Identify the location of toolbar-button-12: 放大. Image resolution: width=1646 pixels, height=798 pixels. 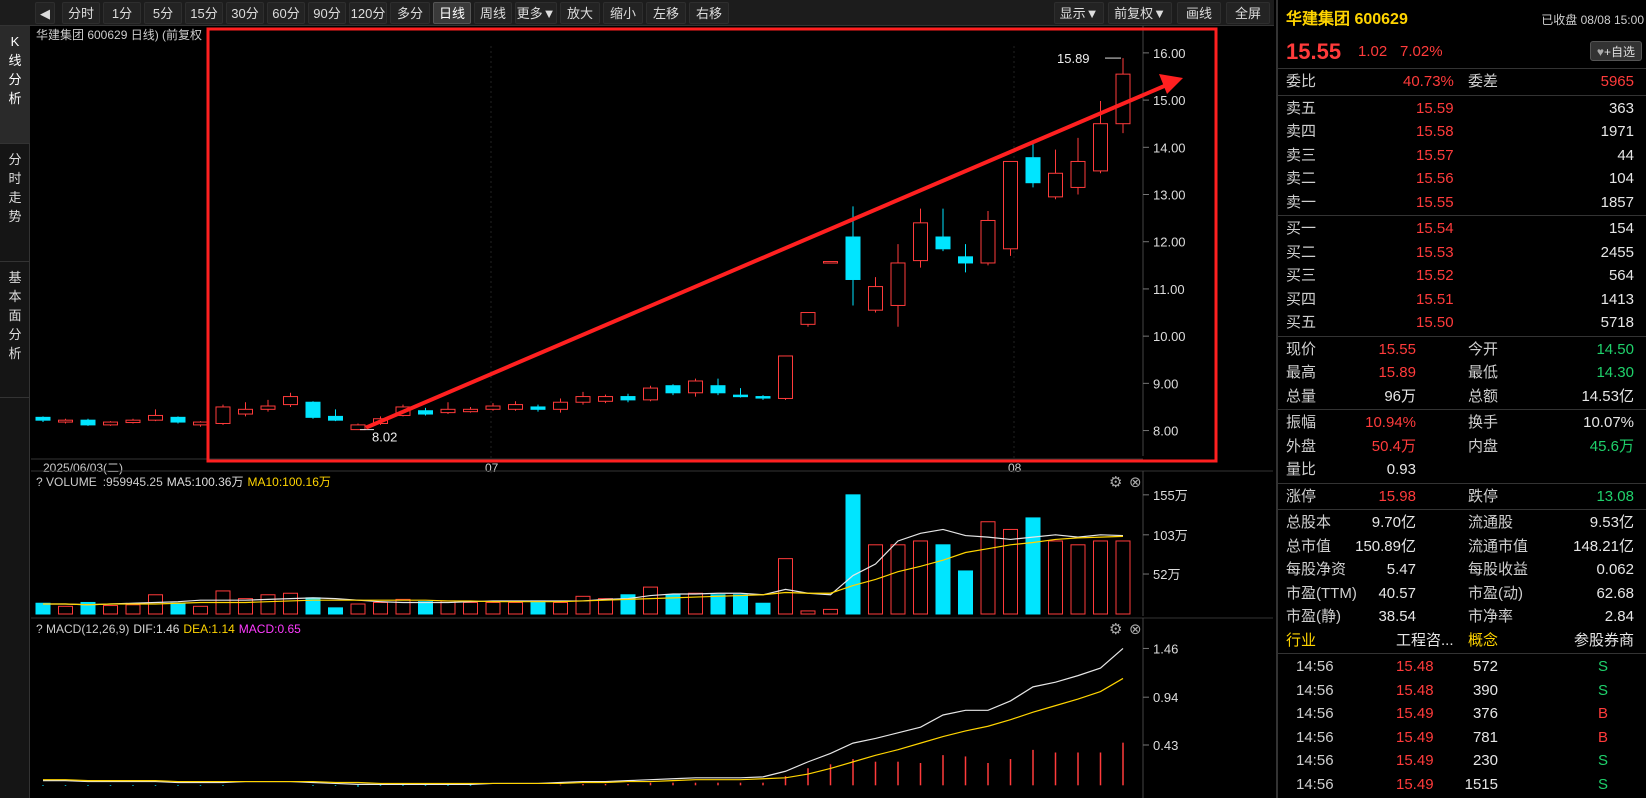
(580, 13).